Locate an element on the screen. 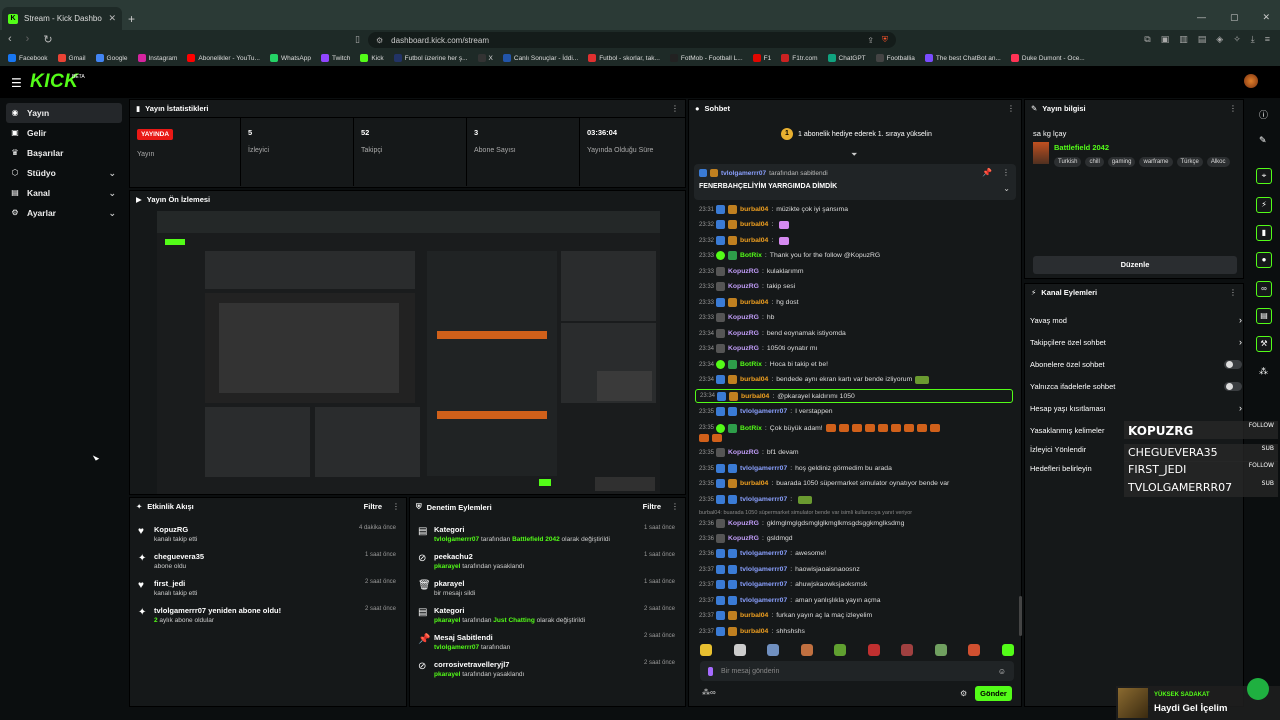  channel-action-row: Yavaş mod › is located at coordinates (1136, 320).